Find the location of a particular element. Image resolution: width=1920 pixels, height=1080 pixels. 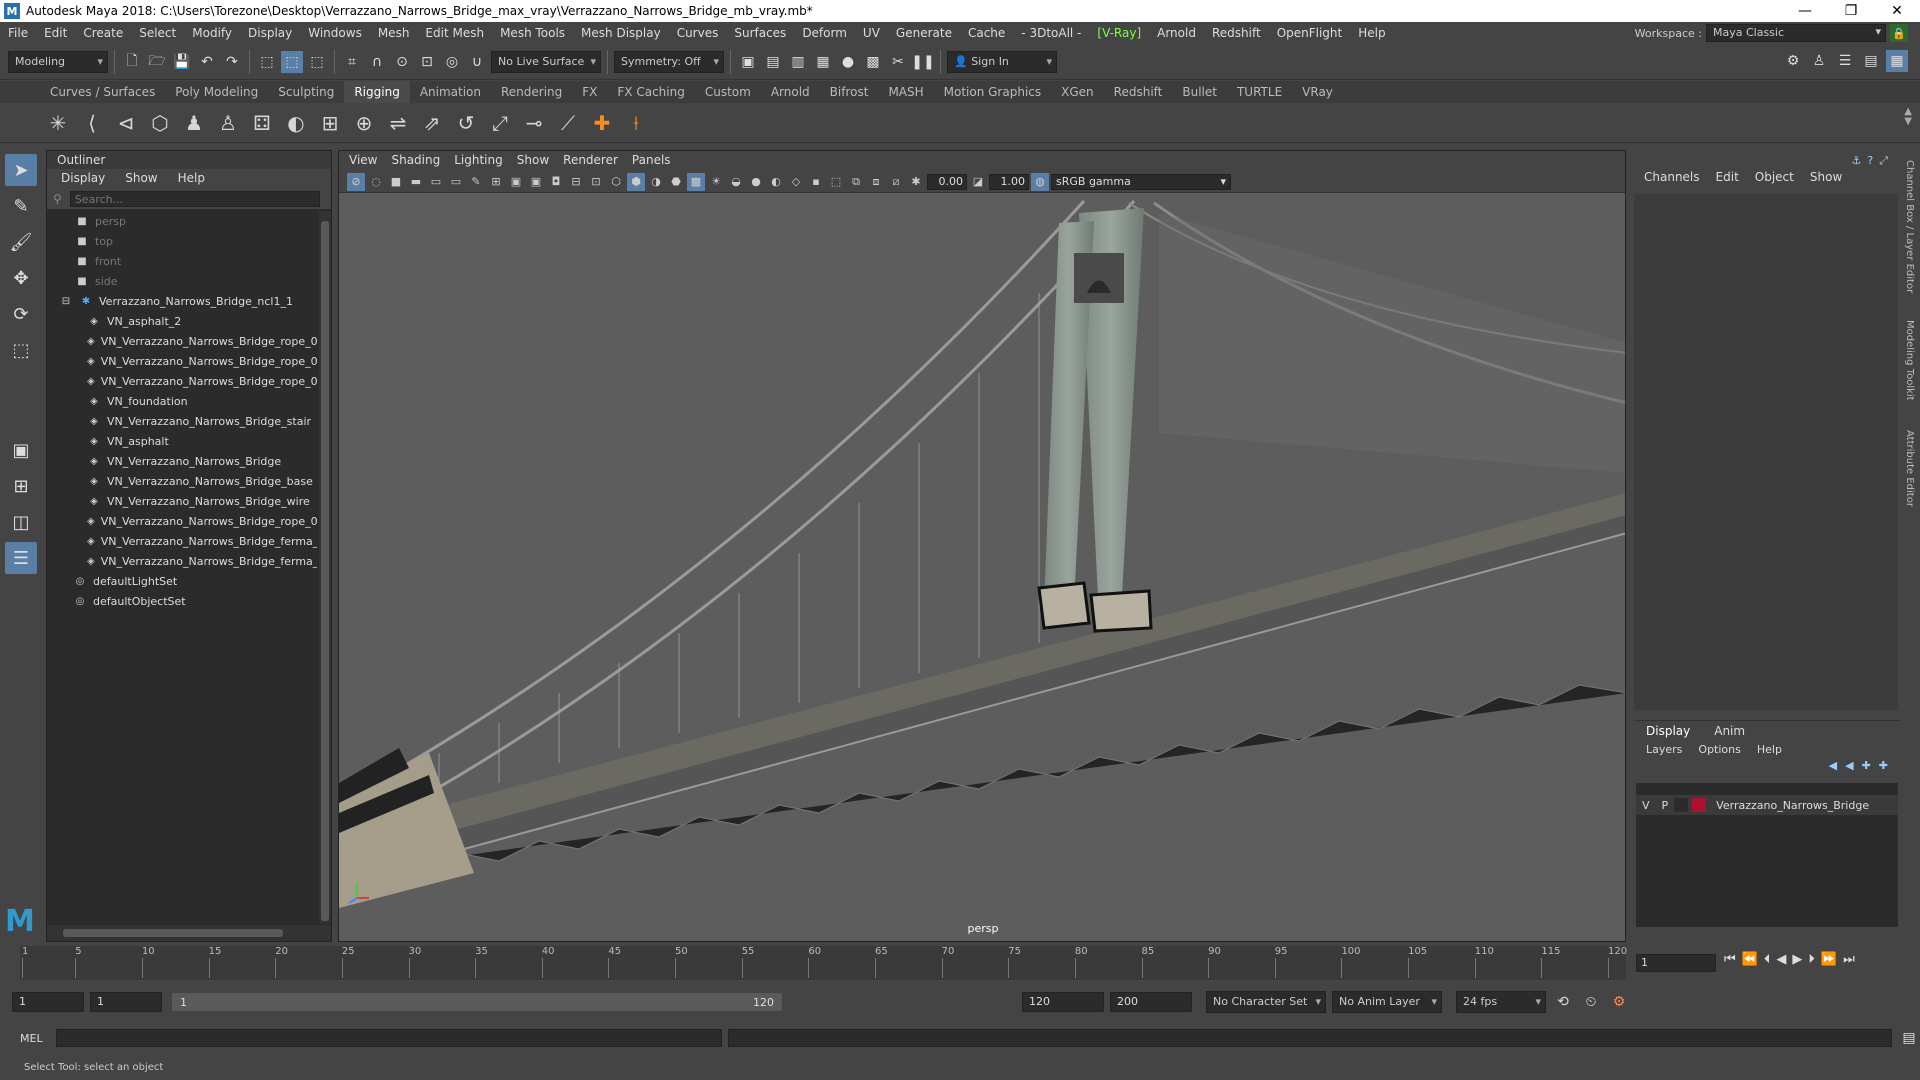

outliner-item-child: ◈ VN_foundation is located at coordinates (182, 401).